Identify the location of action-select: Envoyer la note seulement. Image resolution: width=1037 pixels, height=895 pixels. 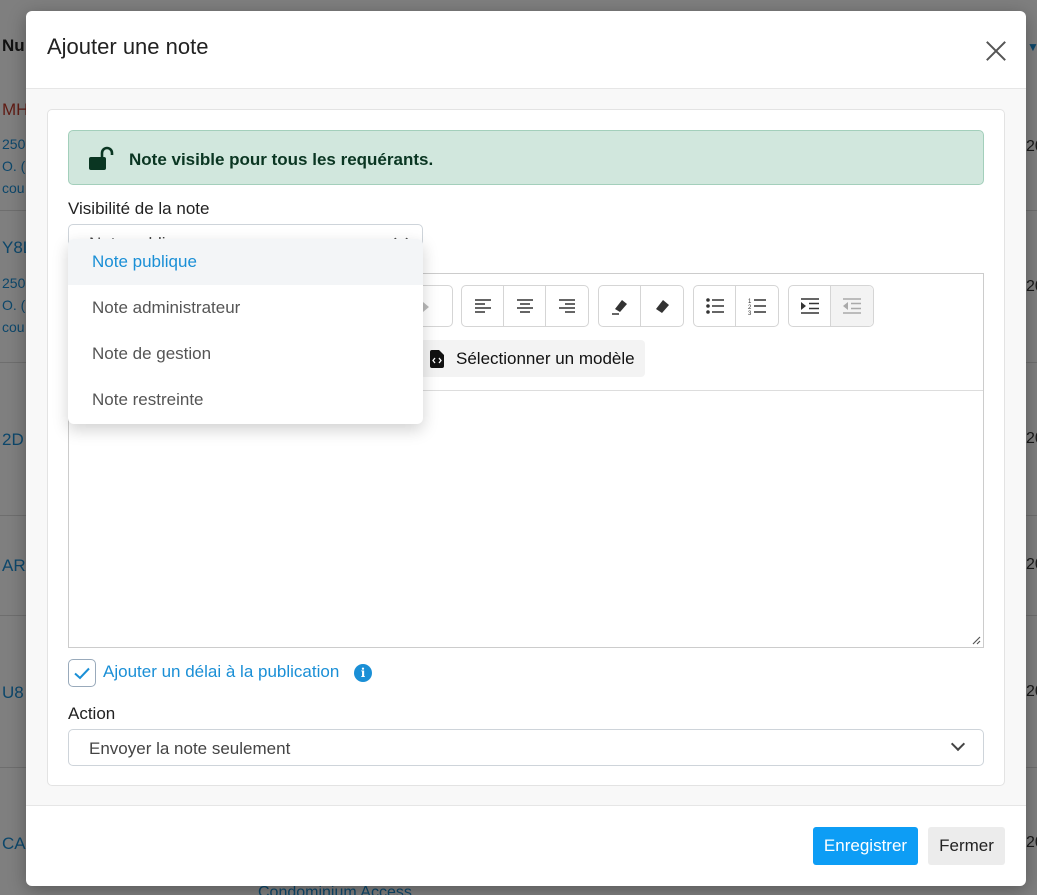
(526, 747).